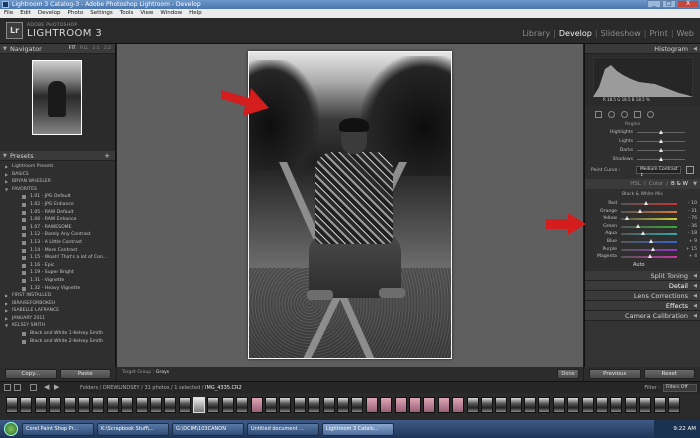 Image resolution: width=700 pixels, height=438 pixels. Describe the element at coordinates (642, 286) in the screenshot. I see `panel-header: Detail ◀` at that location.